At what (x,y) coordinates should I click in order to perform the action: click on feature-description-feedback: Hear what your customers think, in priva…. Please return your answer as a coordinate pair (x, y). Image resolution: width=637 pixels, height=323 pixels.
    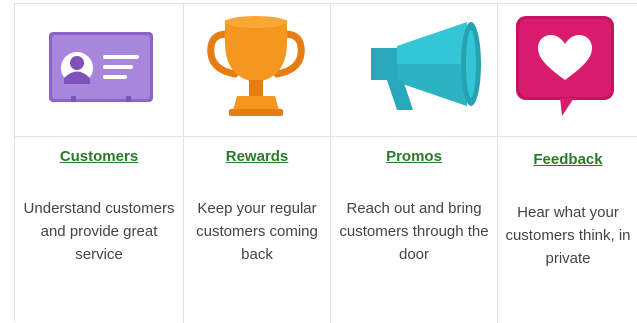
    Looking at the image, I should click on (568, 235).